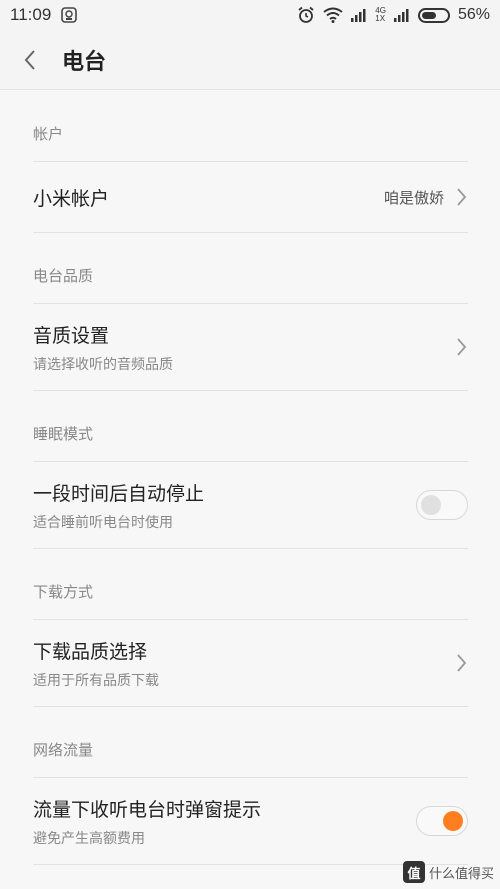 Image resolution: width=500 pixels, height=889 pixels. I want to click on app-bar: 电台, so click(250, 60).